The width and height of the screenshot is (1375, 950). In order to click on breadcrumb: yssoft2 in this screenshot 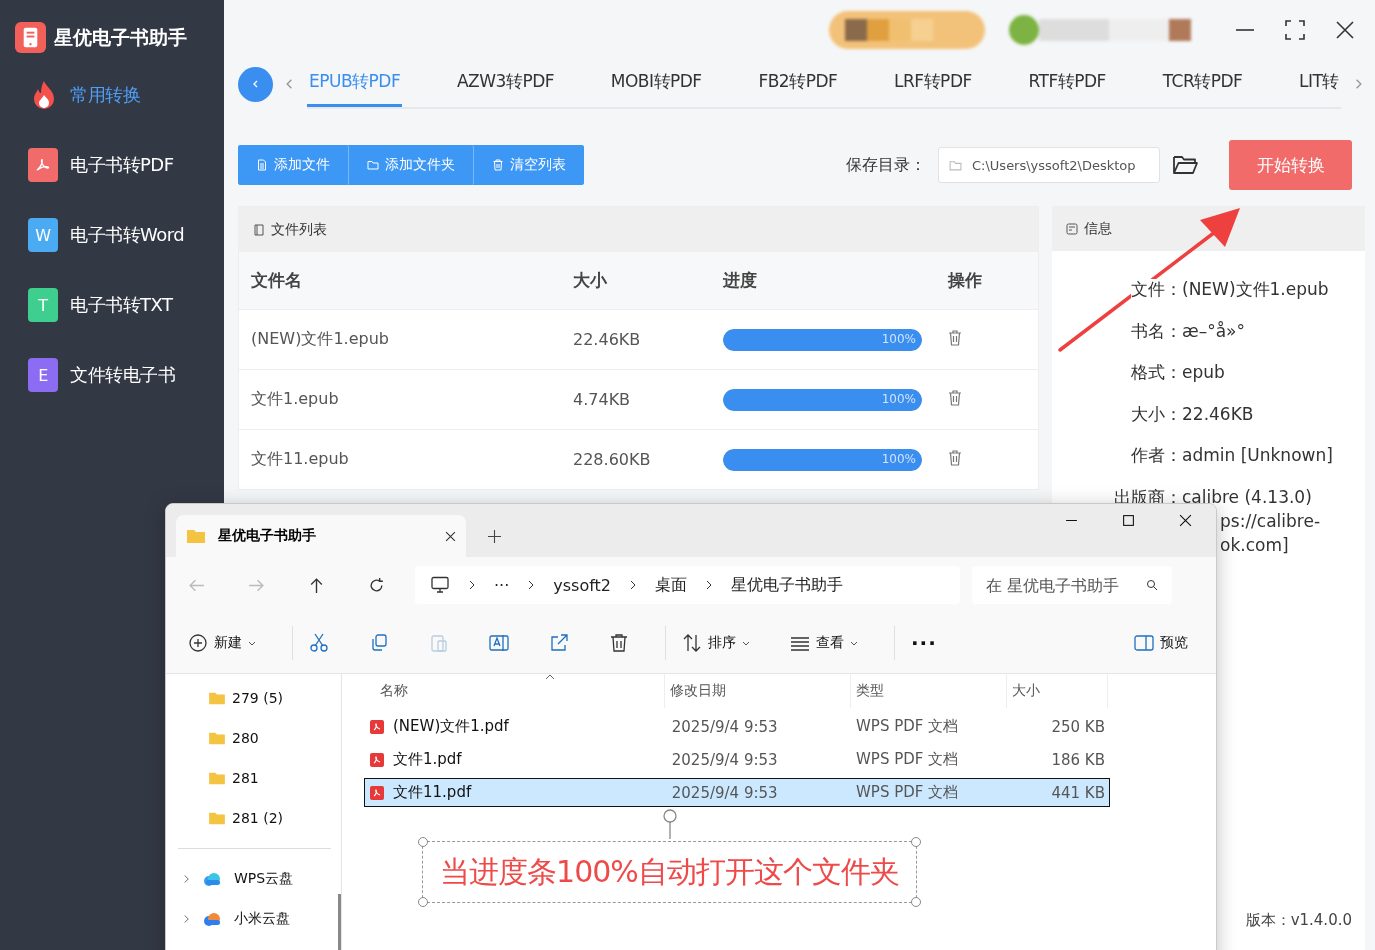, I will do `click(582, 585)`.